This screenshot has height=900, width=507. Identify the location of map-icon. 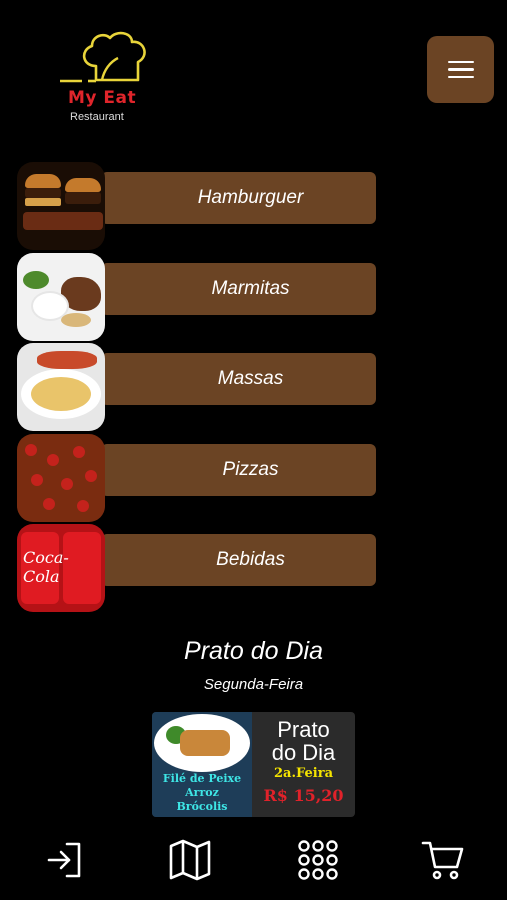
(190, 860).